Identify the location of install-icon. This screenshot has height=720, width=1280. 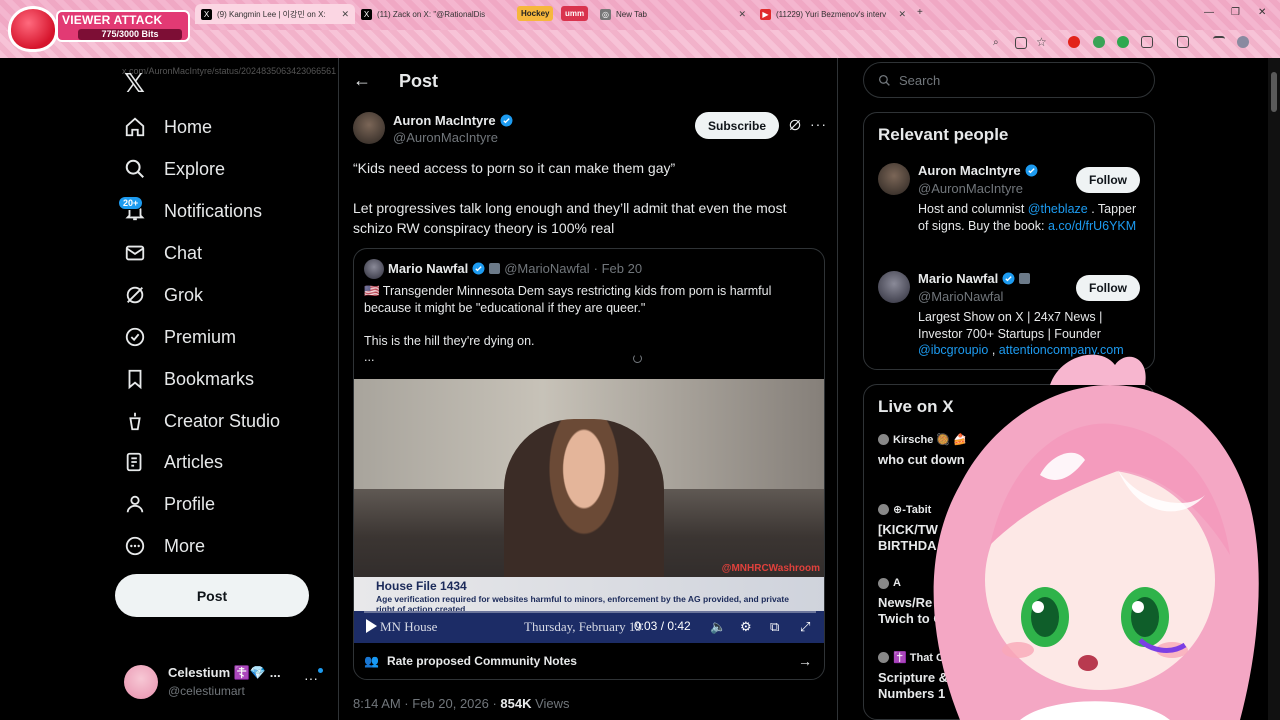
(1021, 43).